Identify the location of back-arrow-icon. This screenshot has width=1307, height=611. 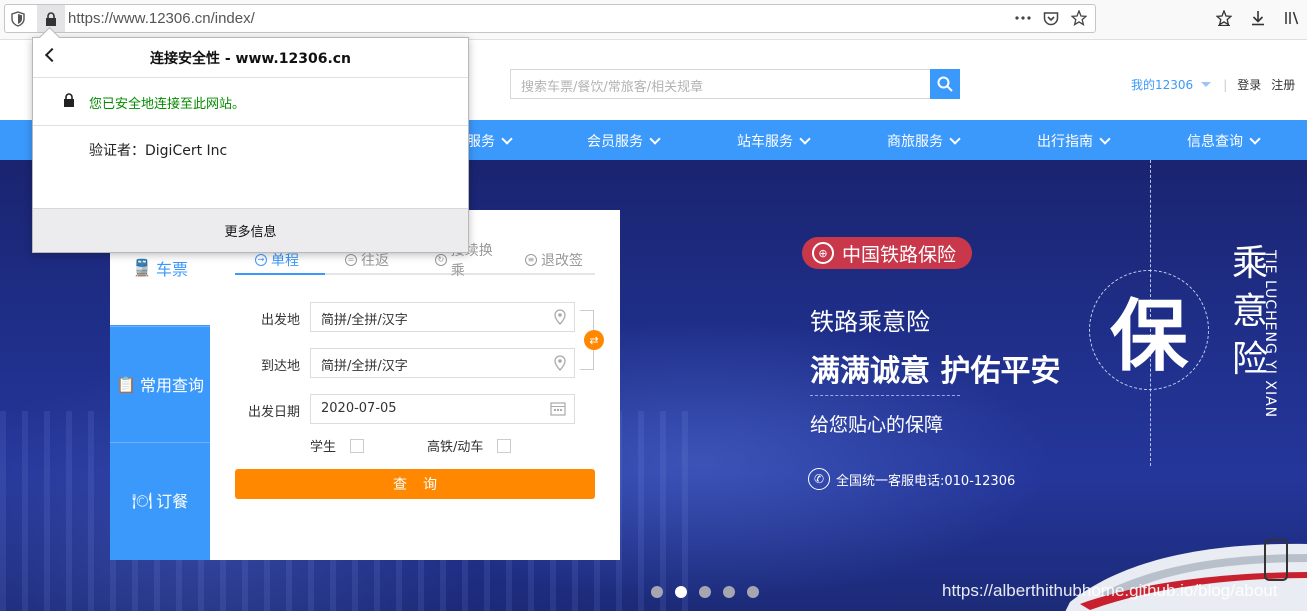
(52, 55).